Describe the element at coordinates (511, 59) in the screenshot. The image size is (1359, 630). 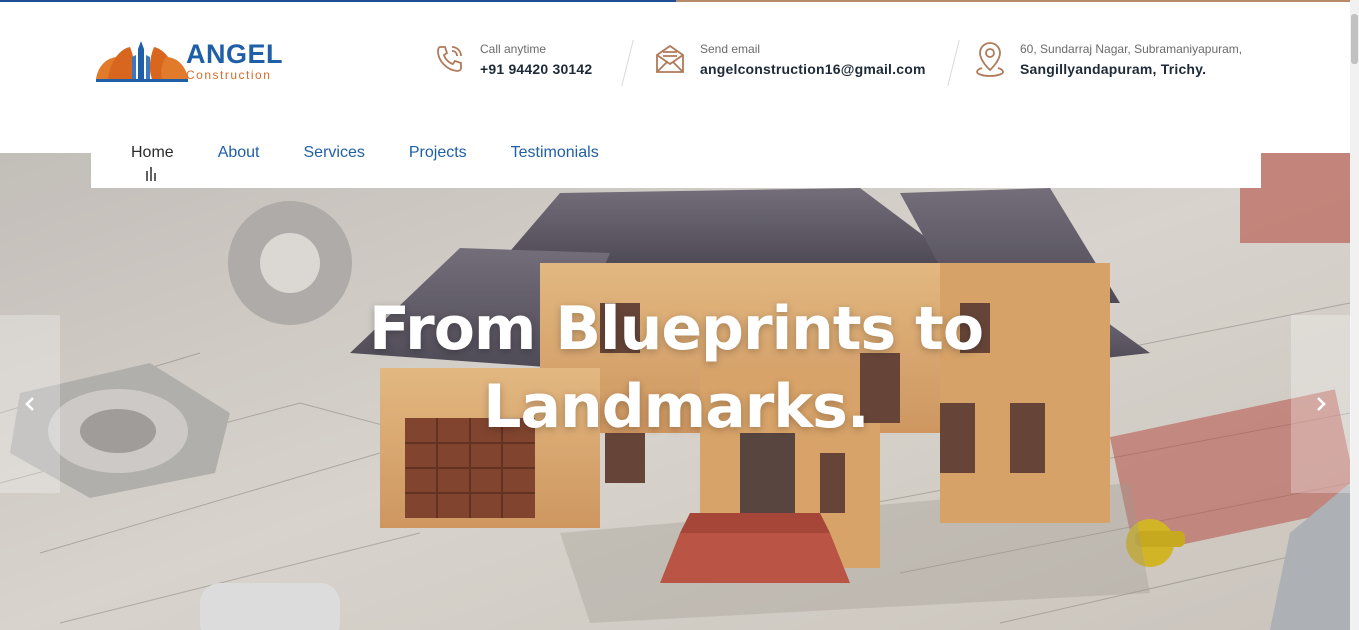
I see `contact-call: Call anytime +91 94420 30142` at that location.